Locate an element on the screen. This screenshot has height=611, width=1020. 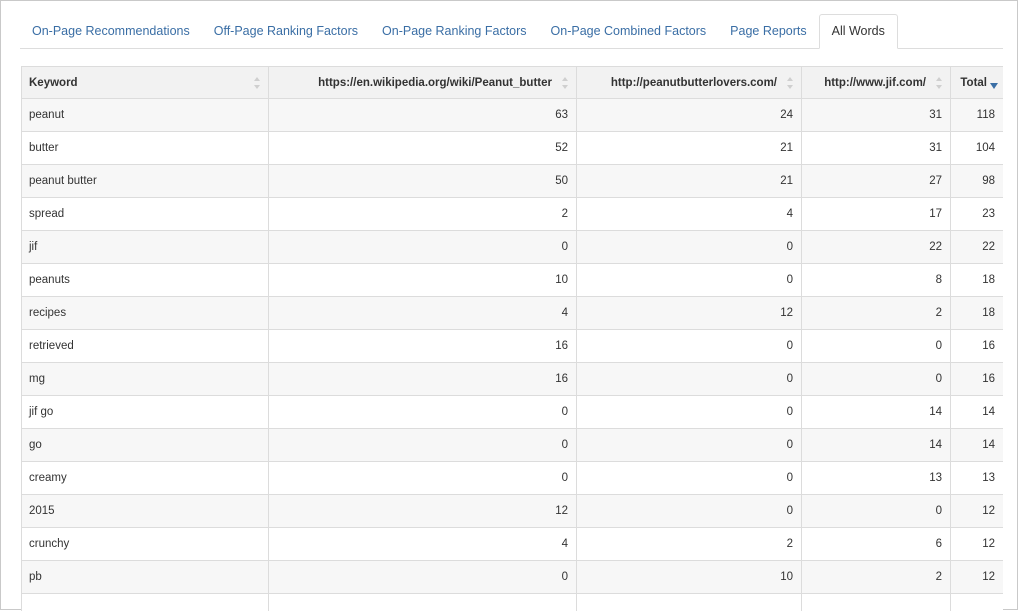
cell-jif-count: 13 is located at coordinates (876, 478).